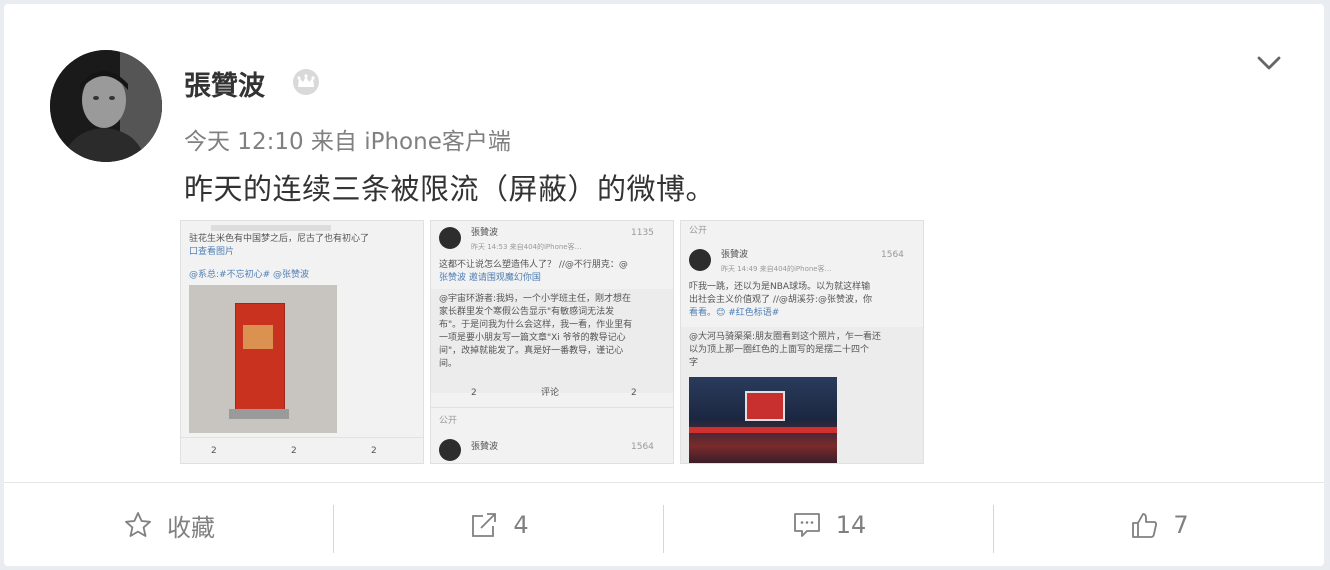 This screenshot has width=1330, height=570. I want to click on like-button: 7, so click(1159, 525).